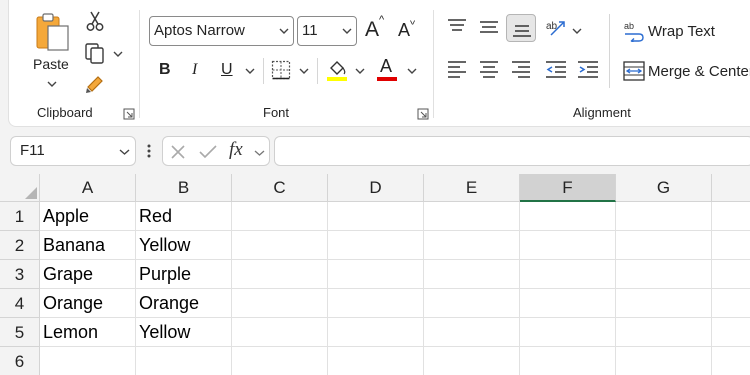 This screenshot has height=375, width=750. Describe the element at coordinates (327, 31) in the screenshot. I see `font-size-dropdown: 11` at that location.